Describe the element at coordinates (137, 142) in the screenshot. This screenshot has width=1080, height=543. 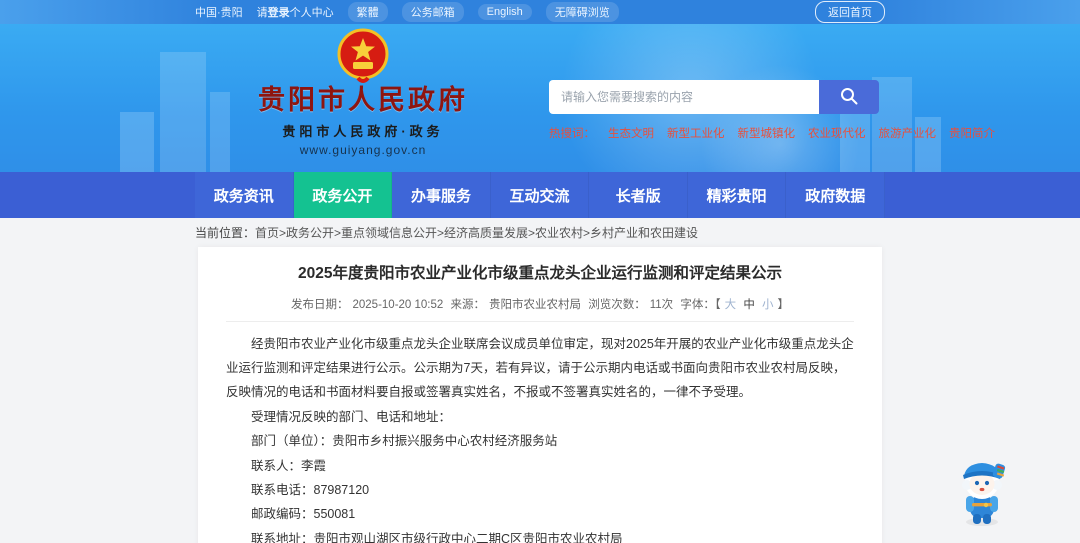
I see `city-silhouette` at that location.